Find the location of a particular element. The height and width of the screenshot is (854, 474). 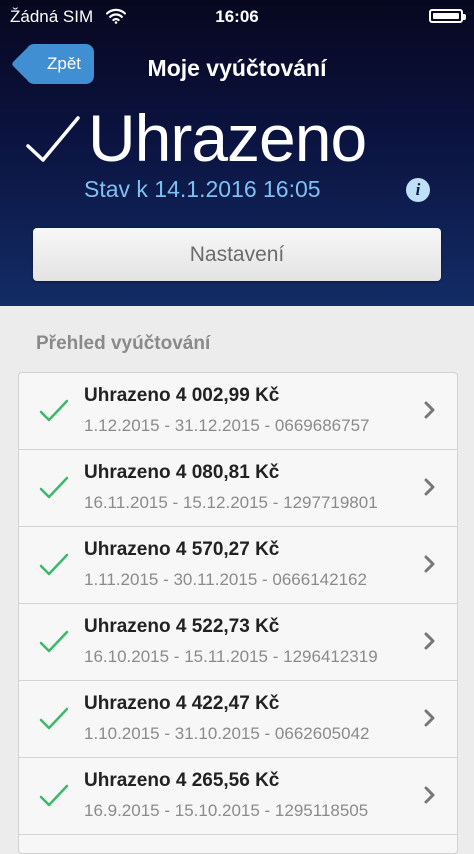

page-title: Moje vyúčtování is located at coordinates (237, 68).